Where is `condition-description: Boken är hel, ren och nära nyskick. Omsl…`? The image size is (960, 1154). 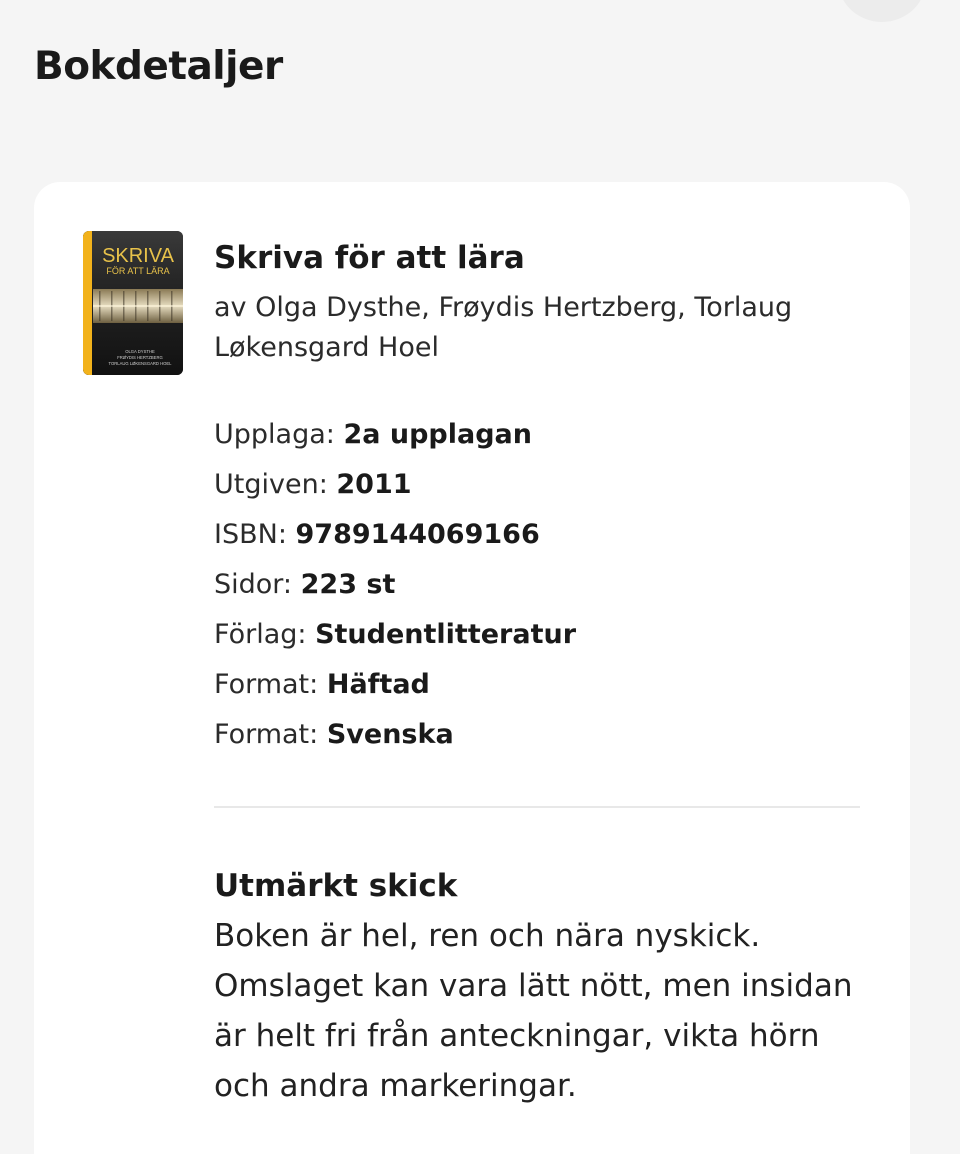 condition-description: Boken är hel, ren och nära nyskick. Omsl… is located at coordinates (533, 1011).